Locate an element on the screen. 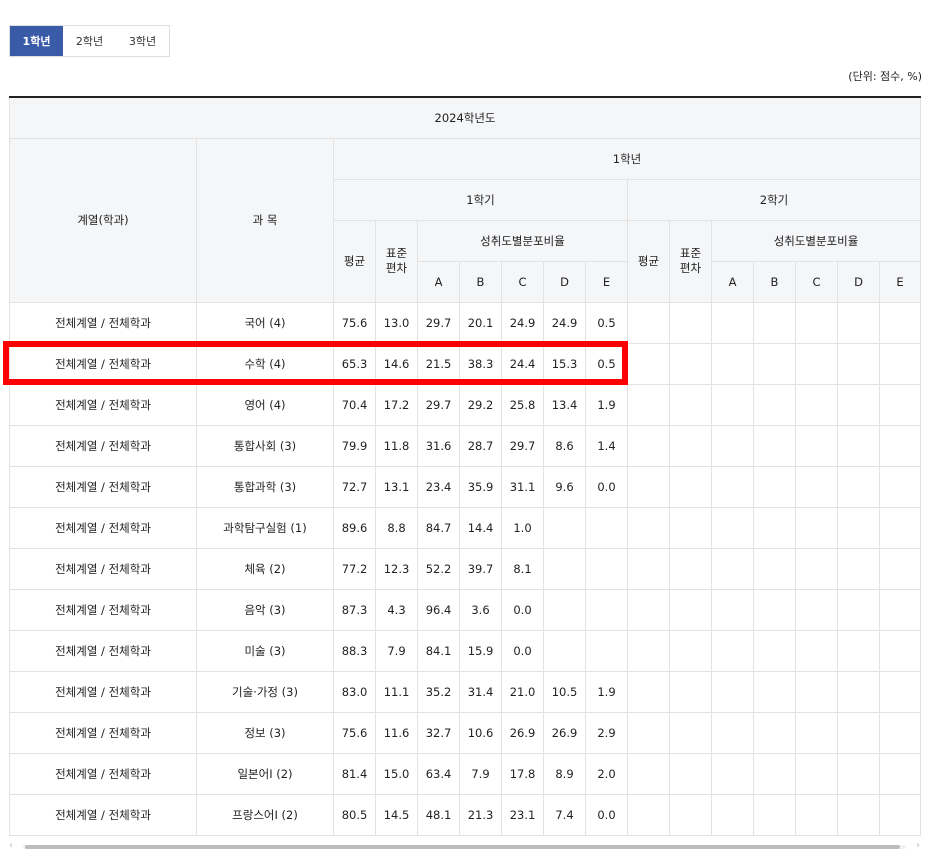  s2-grade-e: E is located at coordinates (900, 281).